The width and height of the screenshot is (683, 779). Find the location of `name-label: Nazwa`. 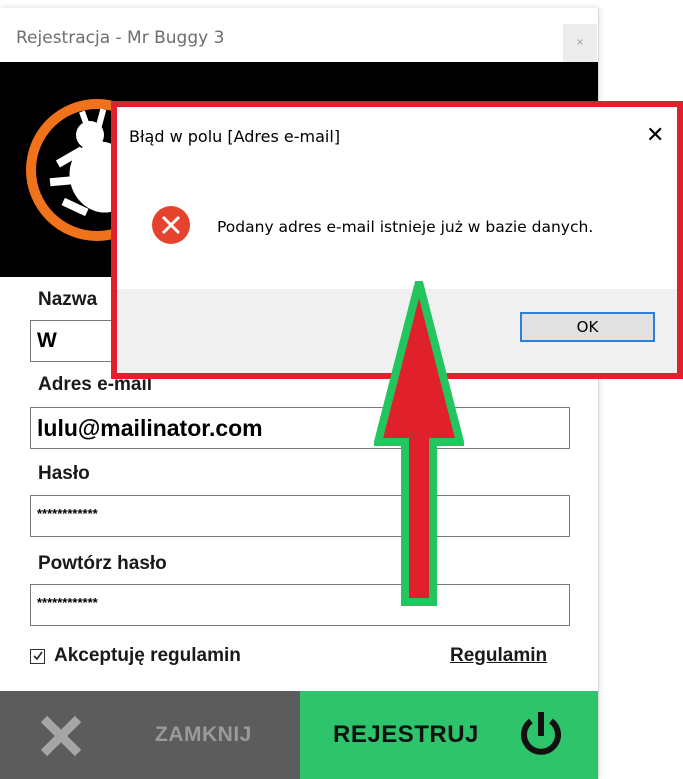

name-label: Nazwa is located at coordinates (68, 299).